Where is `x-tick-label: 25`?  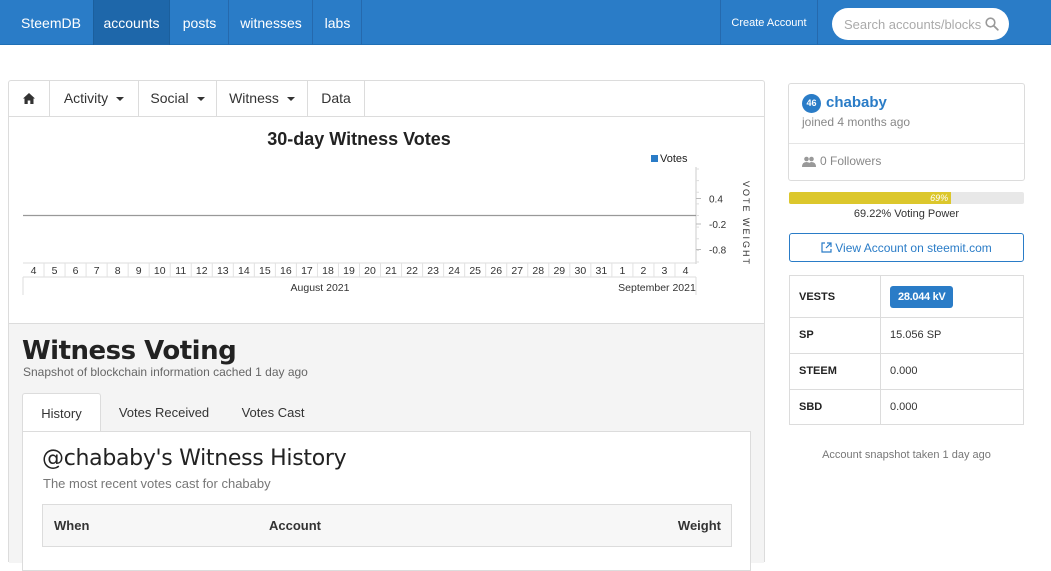 x-tick-label: 25 is located at coordinates (475, 271).